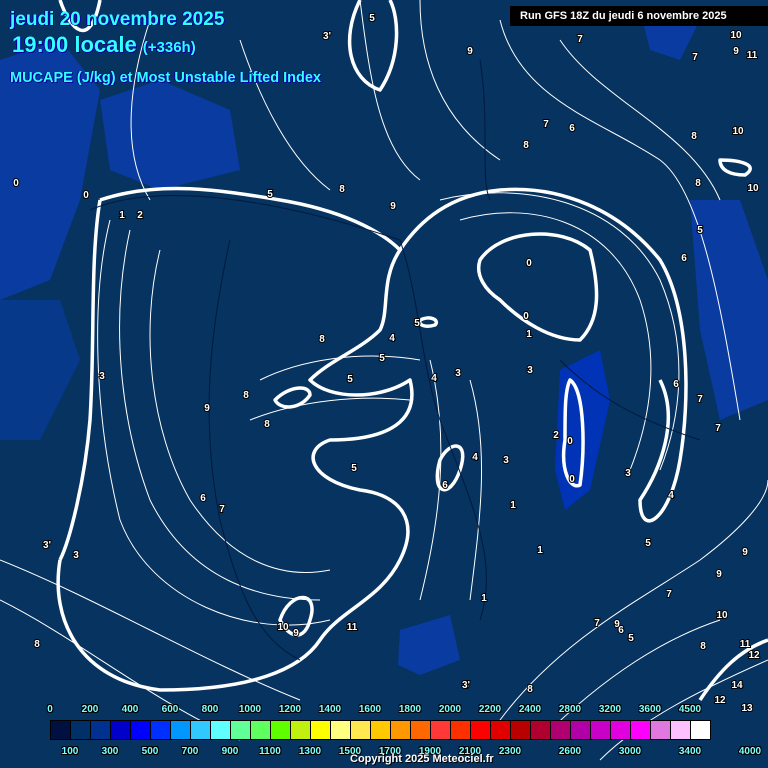 The height and width of the screenshot is (768, 768). What do you see at coordinates (690, 709) in the screenshot?
I see `legend-label: 4500` at bounding box center [690, 709].